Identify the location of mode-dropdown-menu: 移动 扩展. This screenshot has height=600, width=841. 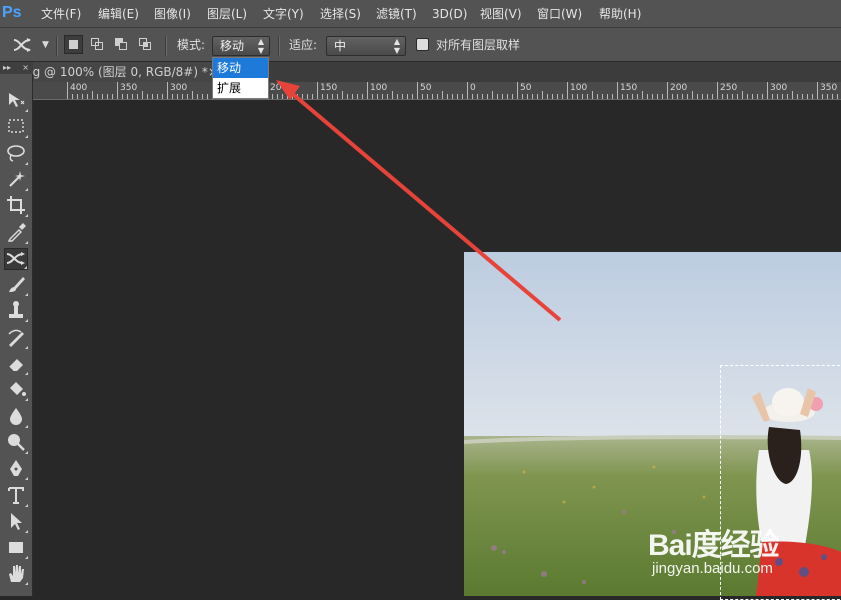
(240, 78).